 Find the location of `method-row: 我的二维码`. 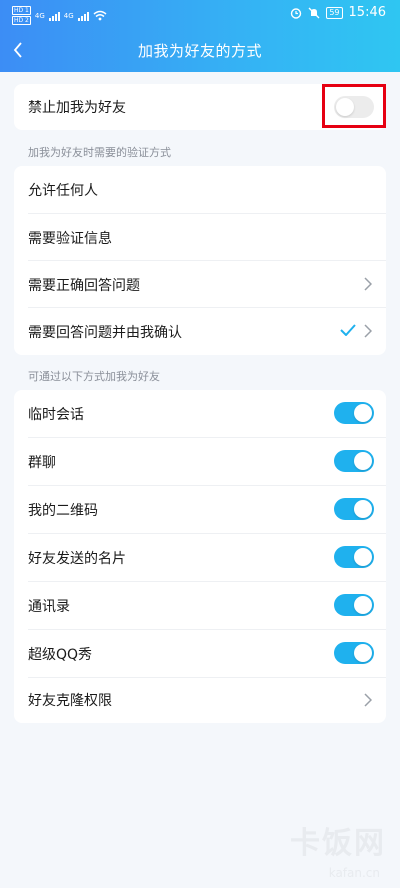

method-row: 我的二维码 is located at coordinates (200, 509).